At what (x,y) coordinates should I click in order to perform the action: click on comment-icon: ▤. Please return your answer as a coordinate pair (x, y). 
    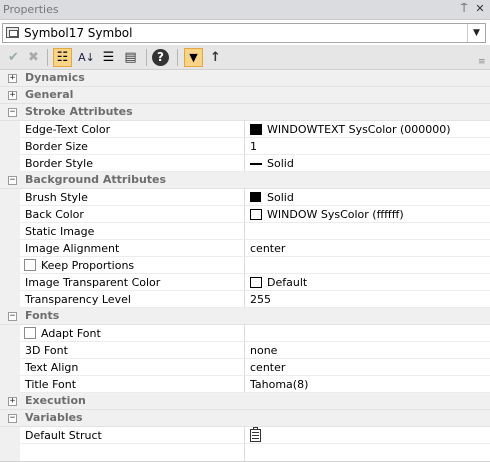
    Looking at the image, I should click on (130, 57).